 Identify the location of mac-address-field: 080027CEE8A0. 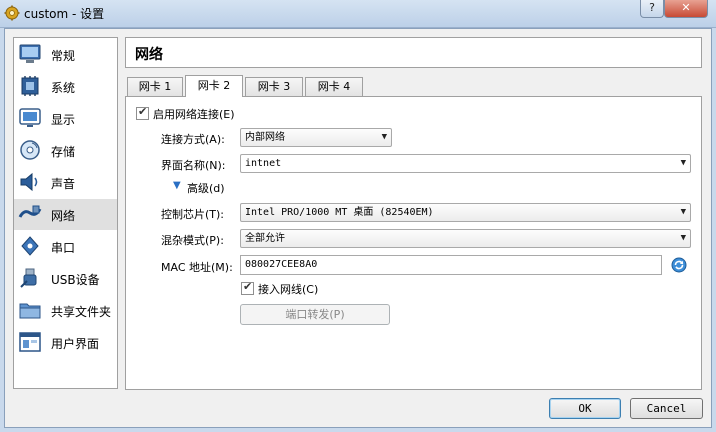
(451, 265).